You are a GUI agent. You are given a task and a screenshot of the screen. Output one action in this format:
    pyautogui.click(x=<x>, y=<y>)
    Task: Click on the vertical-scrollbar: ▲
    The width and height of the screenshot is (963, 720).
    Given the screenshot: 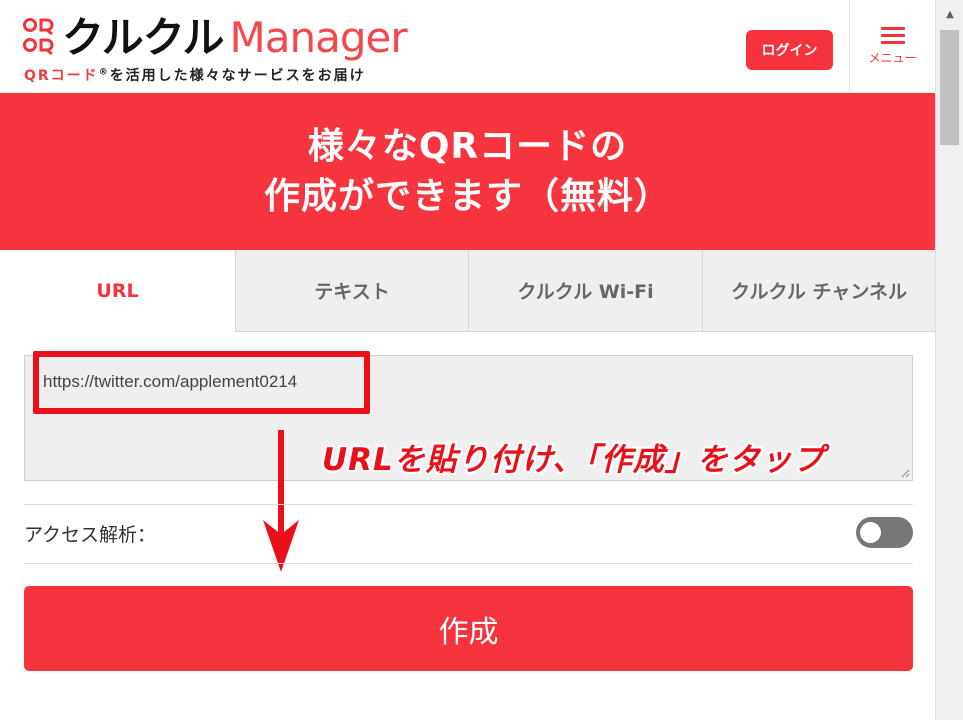 What is the action you would take?
    pyautogui.click(x=949, y=360)
    